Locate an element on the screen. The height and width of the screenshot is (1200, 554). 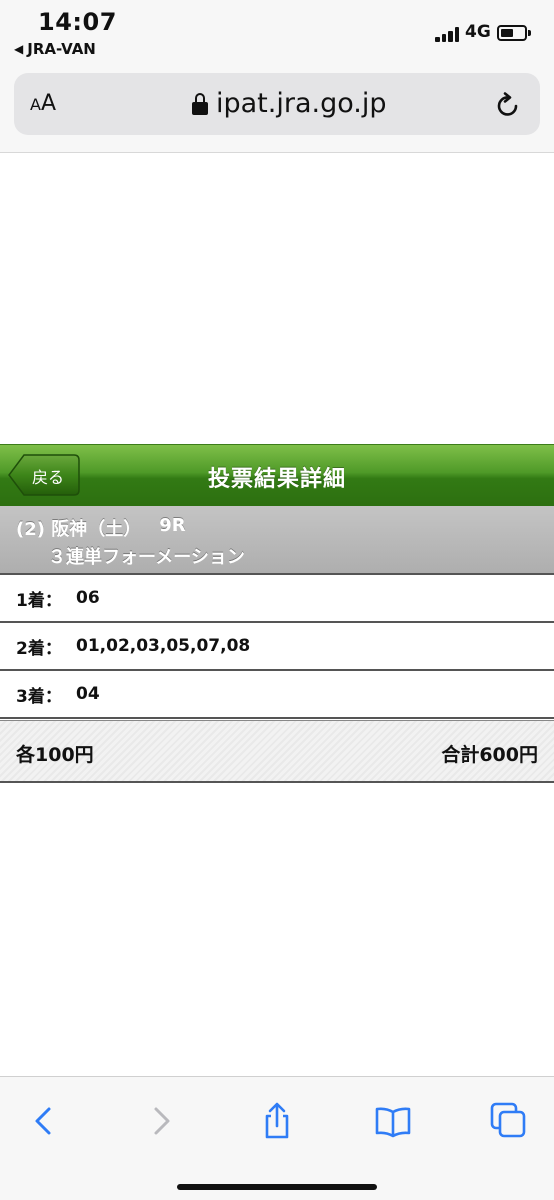
browser-address-area: AA ipat.jra.go.jp is located at coordinates (277, 107).